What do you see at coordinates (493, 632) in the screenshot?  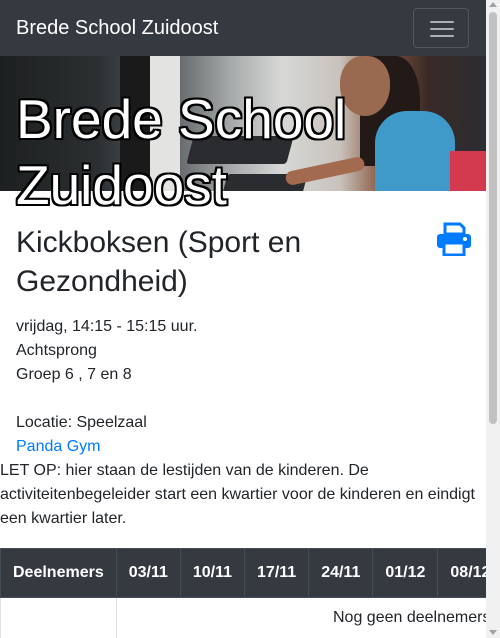 I see `scroll-down-icon` at bounding box center [493, 632].